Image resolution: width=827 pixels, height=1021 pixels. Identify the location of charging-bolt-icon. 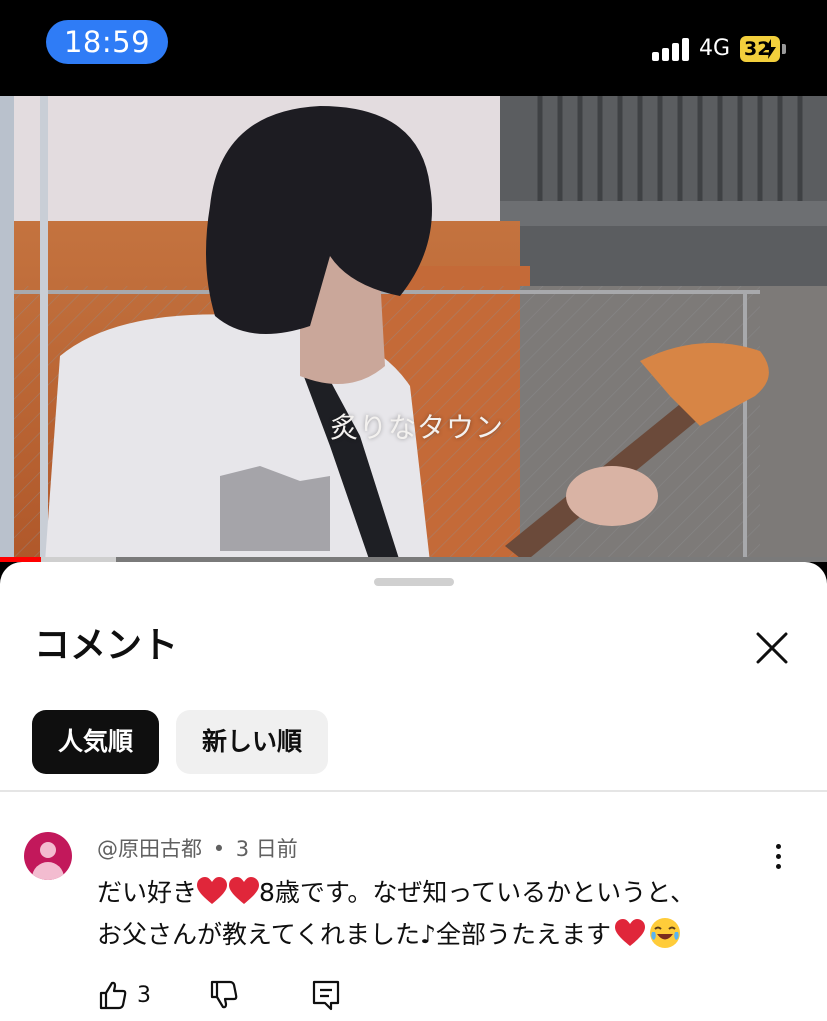
(770, 49).